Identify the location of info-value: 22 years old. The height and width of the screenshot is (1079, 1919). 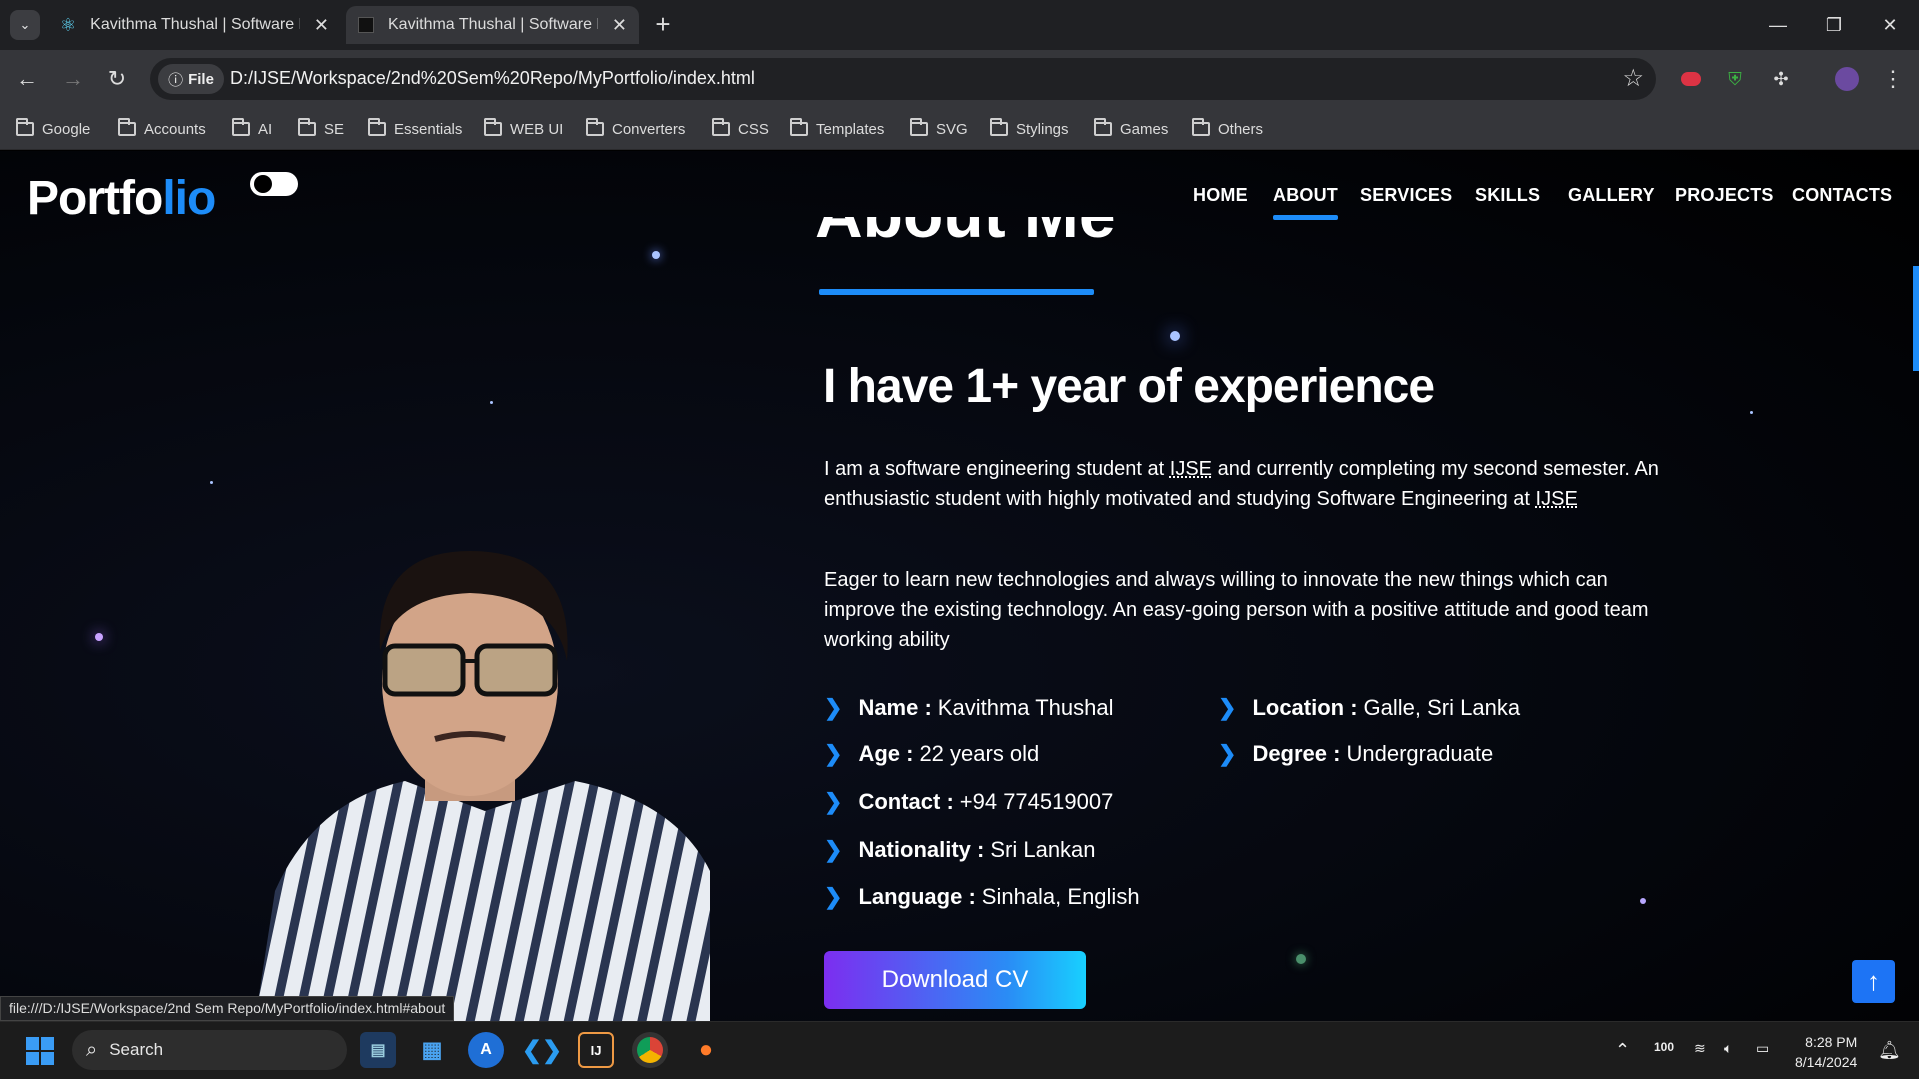
(979, 753).